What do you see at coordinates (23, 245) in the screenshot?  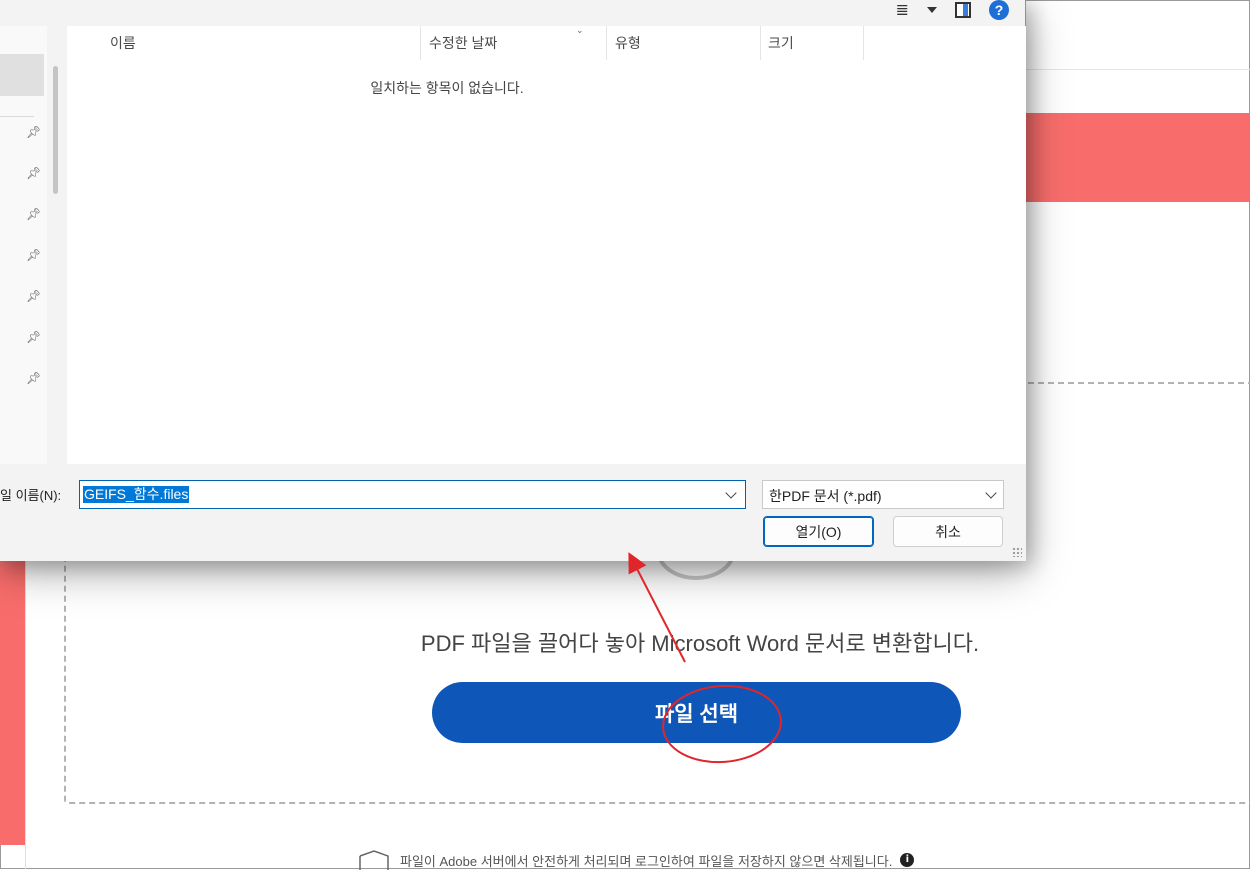 I see `navigation-pane: 📌︎ 📌︎ 📌︎ 📌︎ 📌︎ 📌︎ 📌︎` at bounding box center [23, 245].